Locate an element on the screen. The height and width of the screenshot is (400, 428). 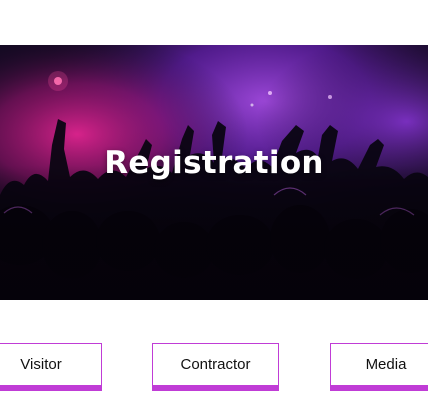
media-button-label: Media is located at coordinates (386, 364).